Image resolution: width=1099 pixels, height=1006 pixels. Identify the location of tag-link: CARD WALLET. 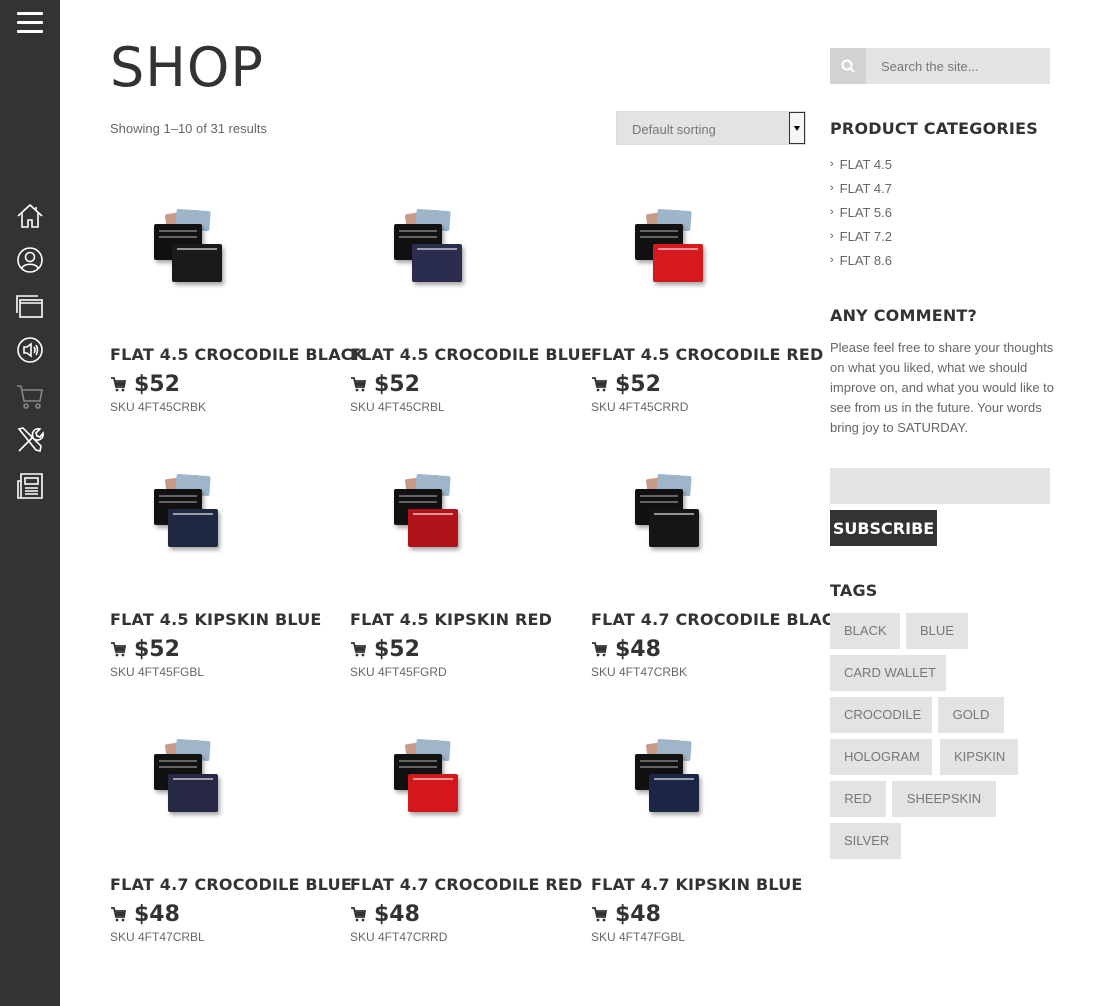
(888, 673).